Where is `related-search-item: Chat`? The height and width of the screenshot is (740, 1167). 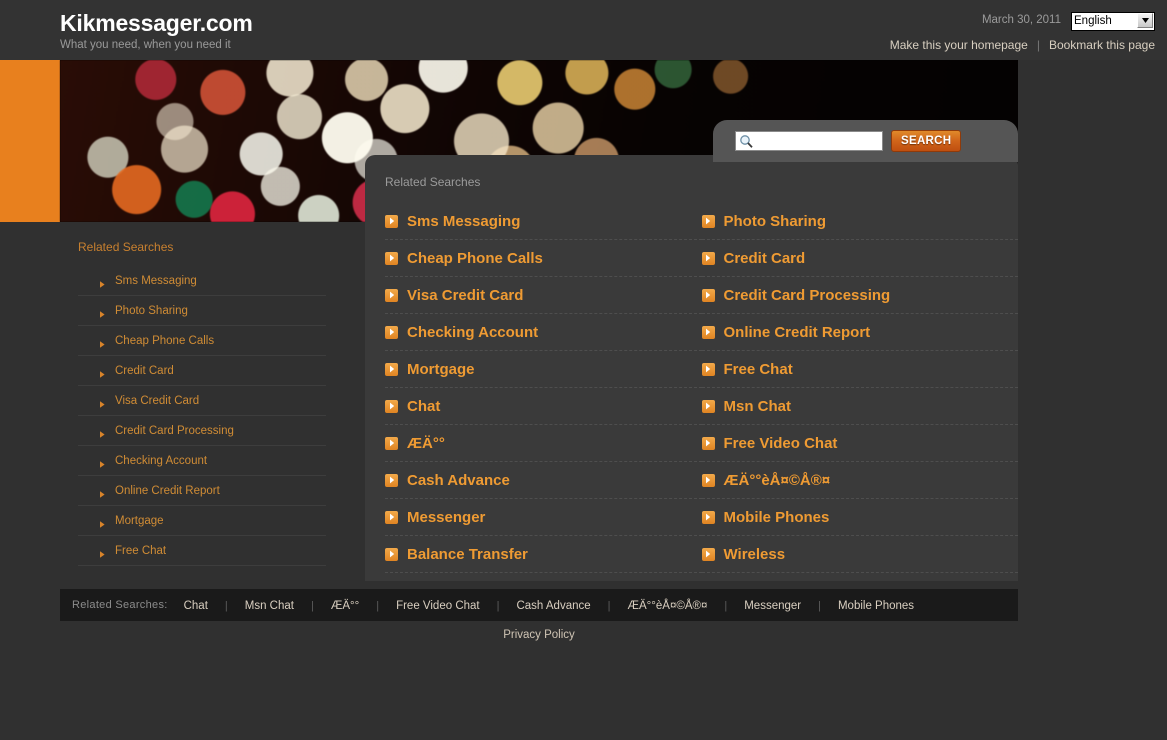
related-search-item: Chat is located at coordinates (543, 406).